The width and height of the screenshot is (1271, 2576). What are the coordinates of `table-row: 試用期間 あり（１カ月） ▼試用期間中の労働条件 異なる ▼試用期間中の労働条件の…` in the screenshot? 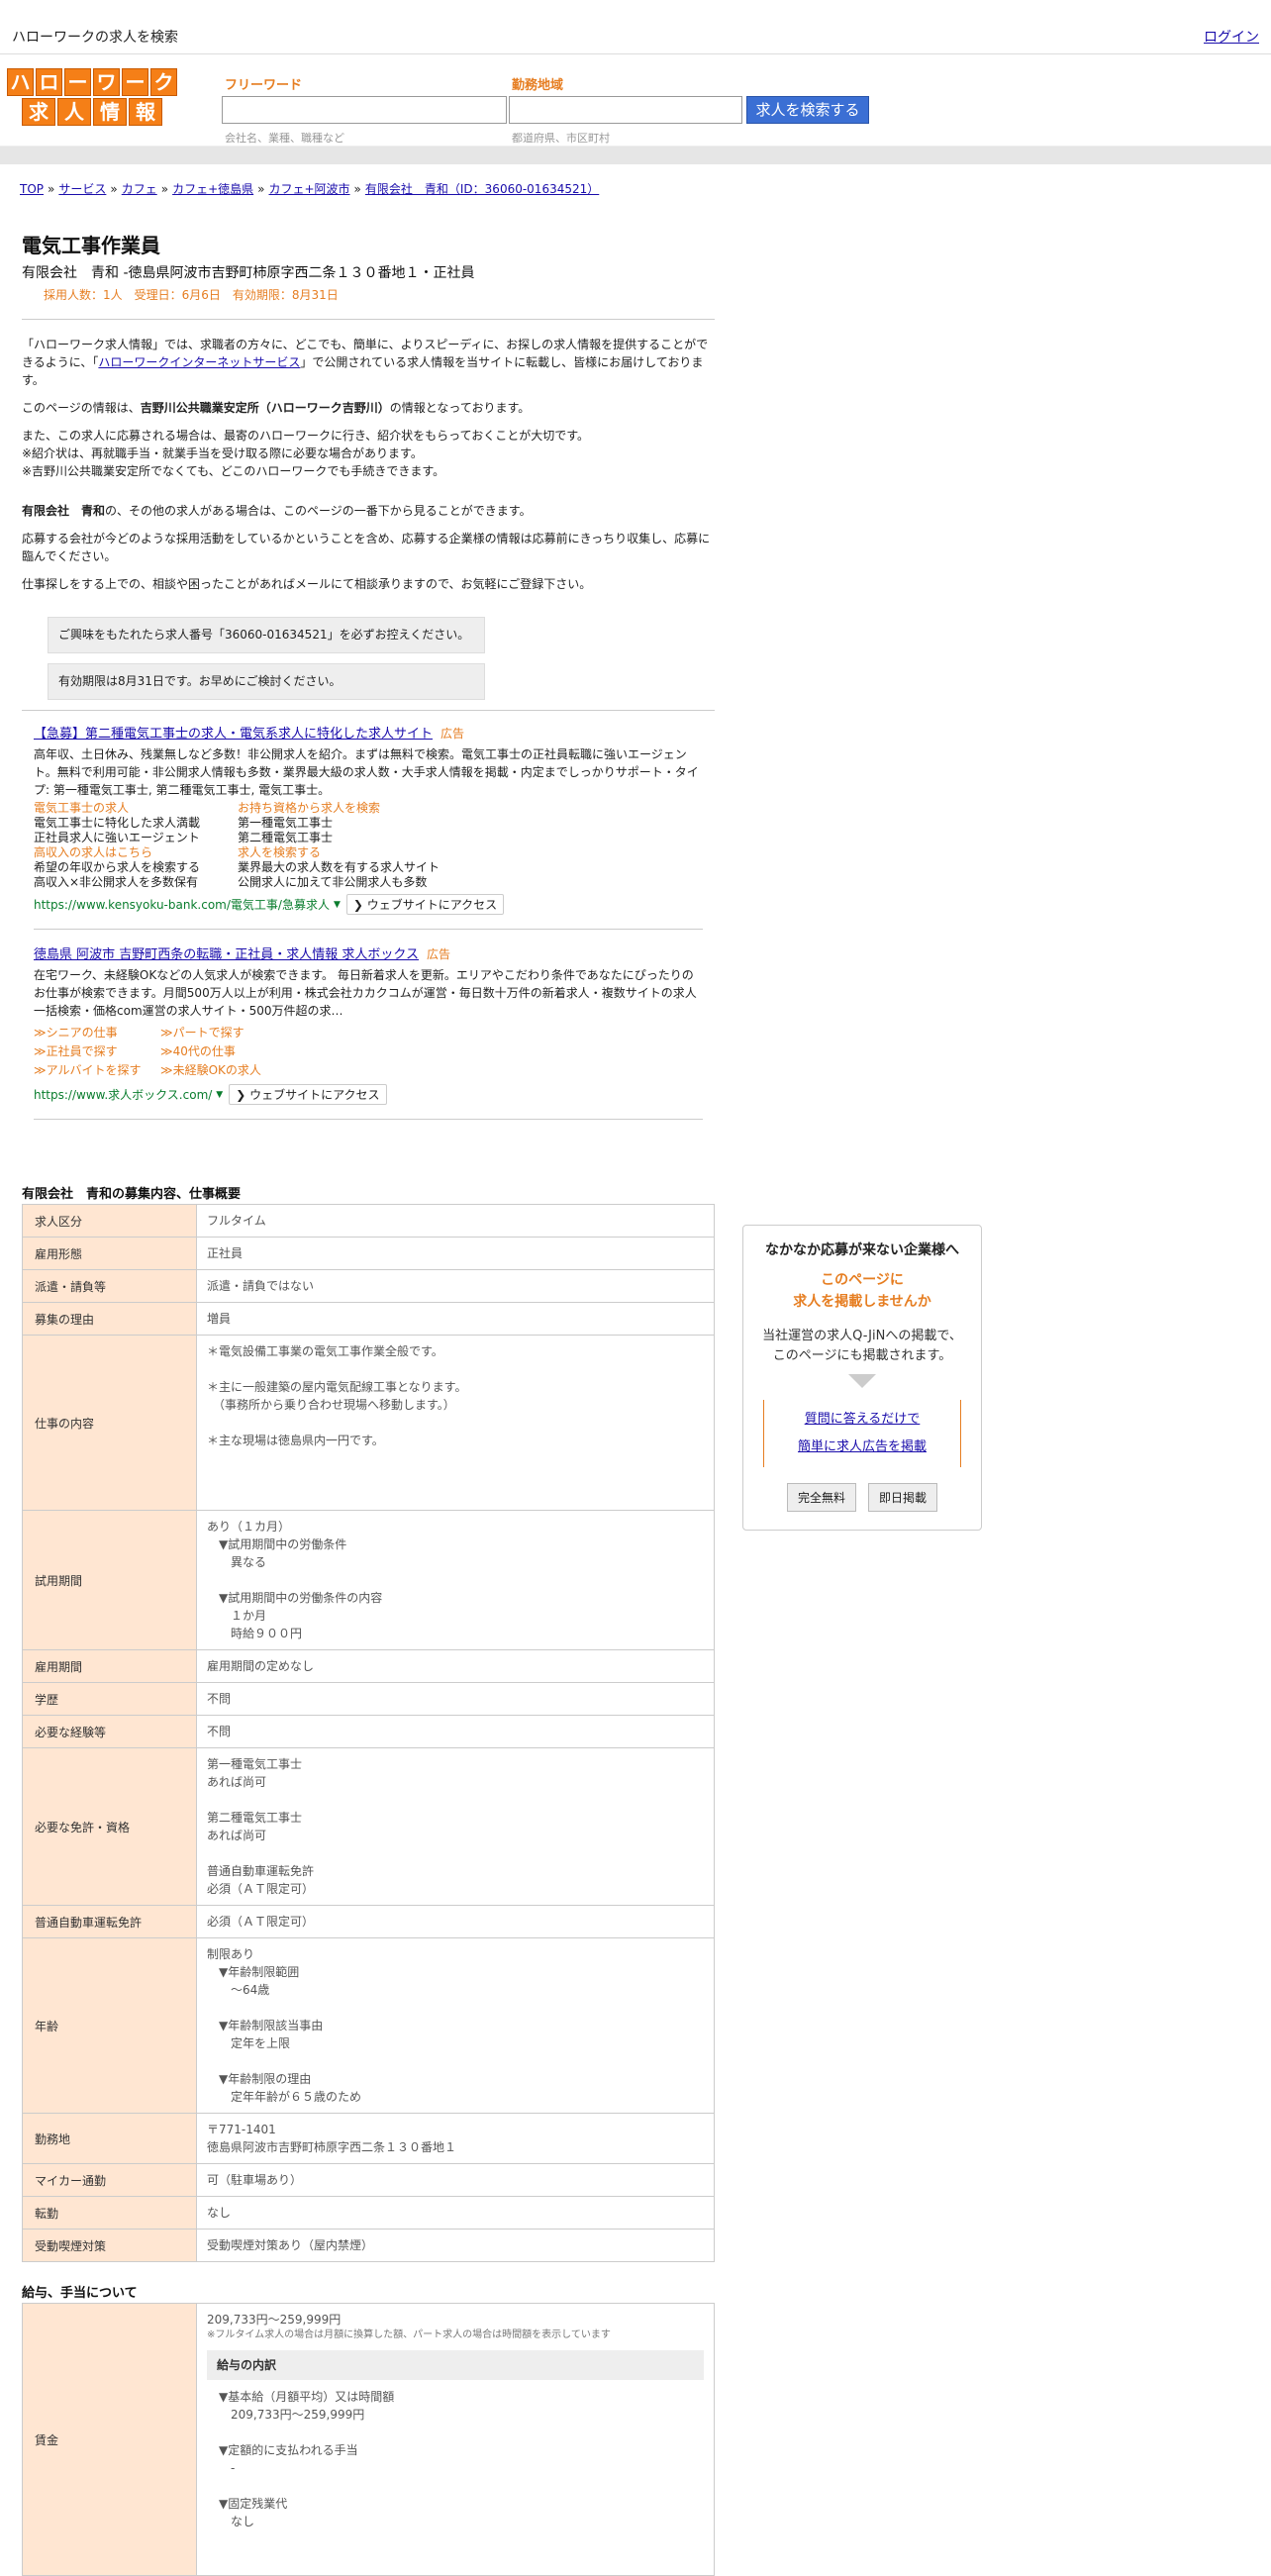 It's located at (368, 1580).